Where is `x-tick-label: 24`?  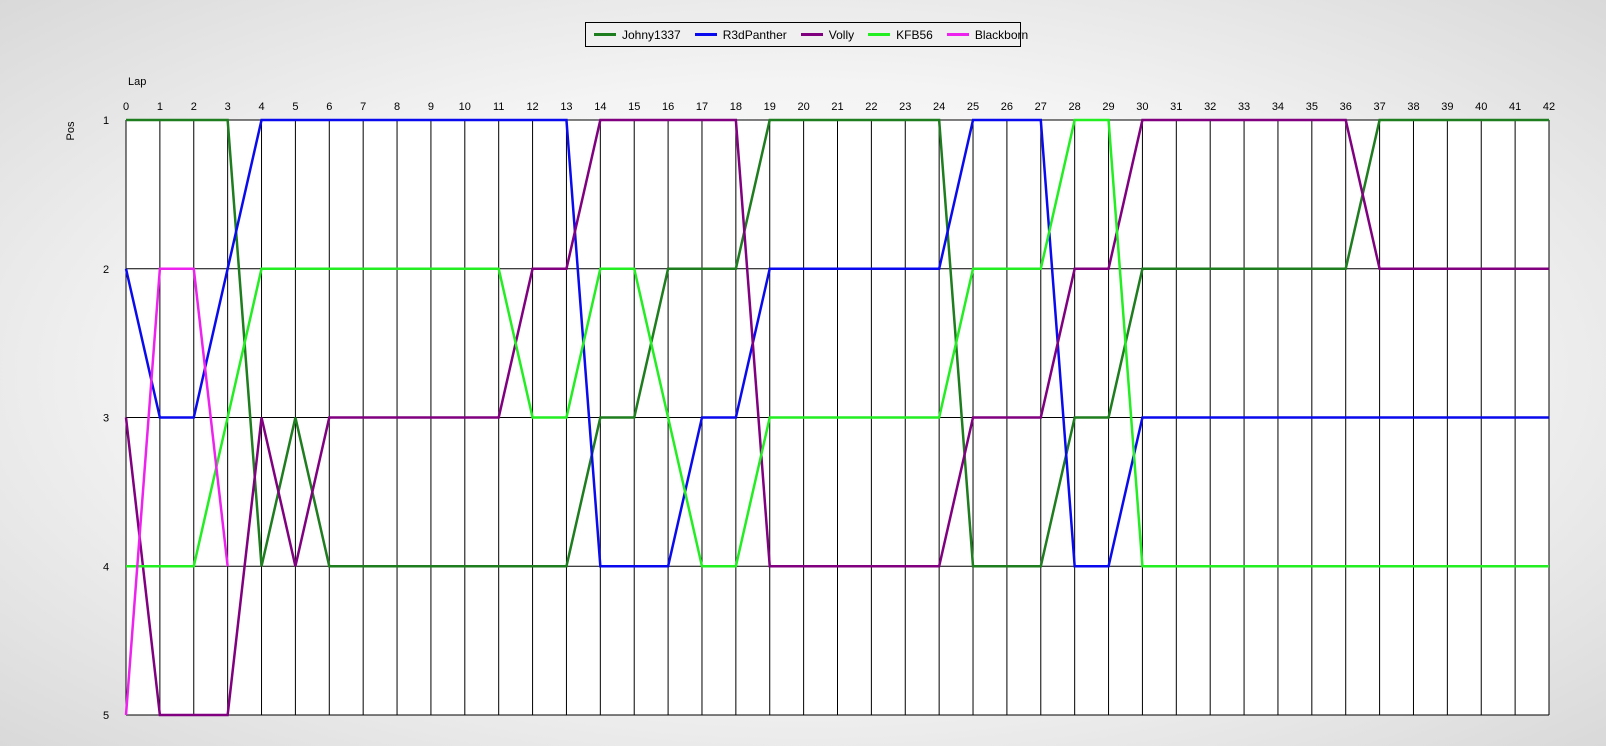 x-tick-label: 24 is located at coordinates (939, 107).